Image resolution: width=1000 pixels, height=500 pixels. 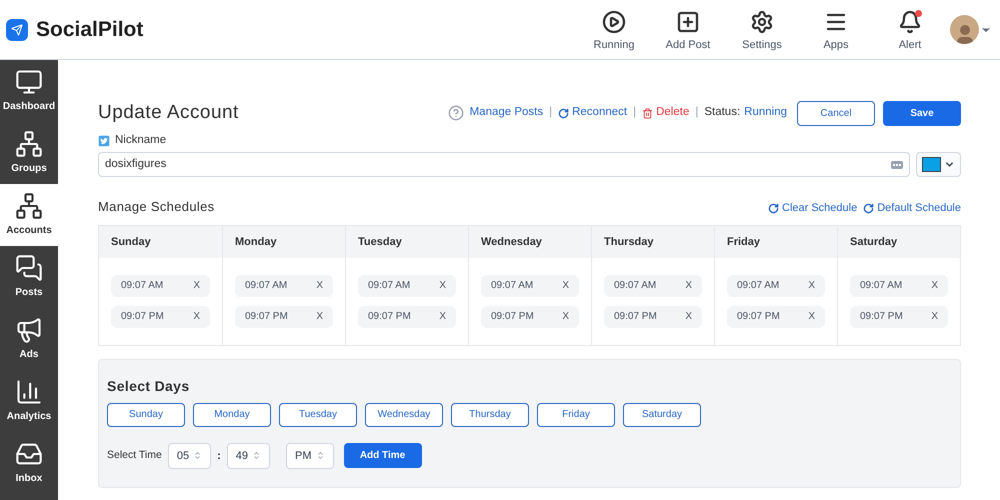 I want to click on section-title: Manage Schedules, so click(x=156, y=207).